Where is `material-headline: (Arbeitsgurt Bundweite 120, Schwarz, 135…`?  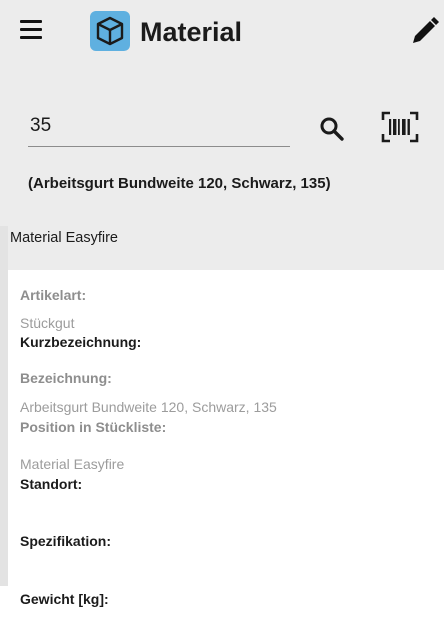
material-headline: (Arbeitsgurt Bundweite 120, Schwarz, 135… is located at coordinates (179, 183).